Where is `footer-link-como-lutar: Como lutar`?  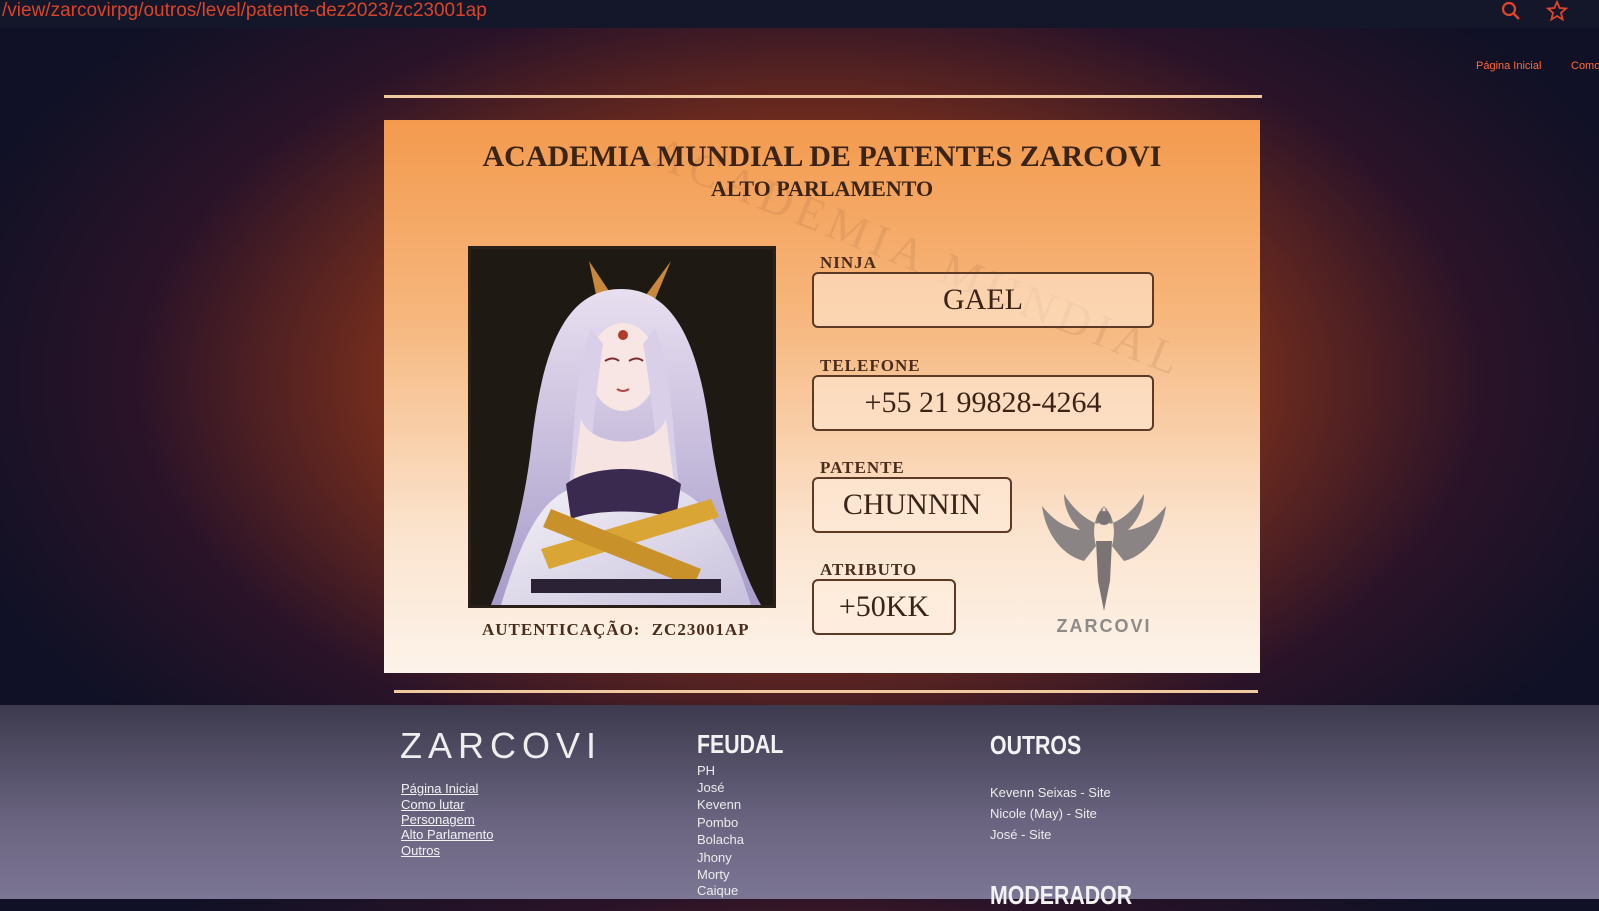
footer-link-como-lutar: Como lutar is located at coordinates (433, 804).